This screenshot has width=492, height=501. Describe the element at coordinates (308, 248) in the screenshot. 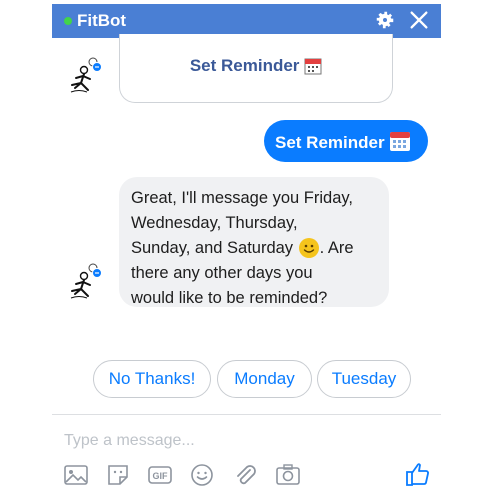

I see `smiley-emoji-icon` at that location.